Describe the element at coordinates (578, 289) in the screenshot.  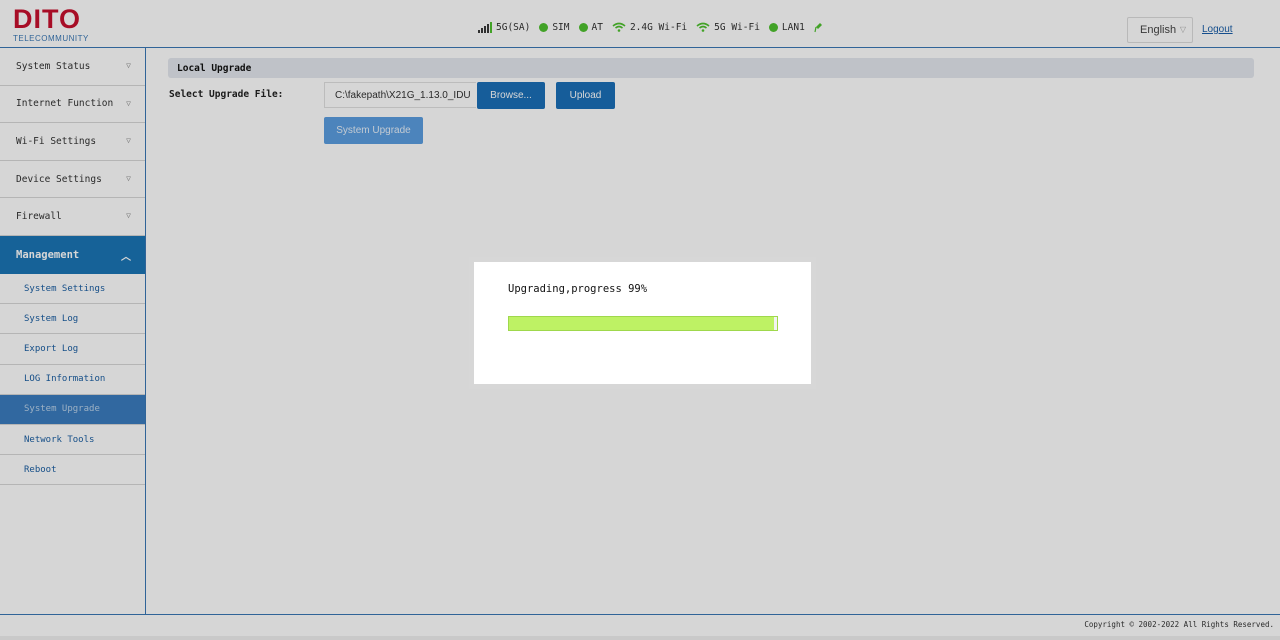
I see `progress-text: Upgrading,progress 99%` at that location.